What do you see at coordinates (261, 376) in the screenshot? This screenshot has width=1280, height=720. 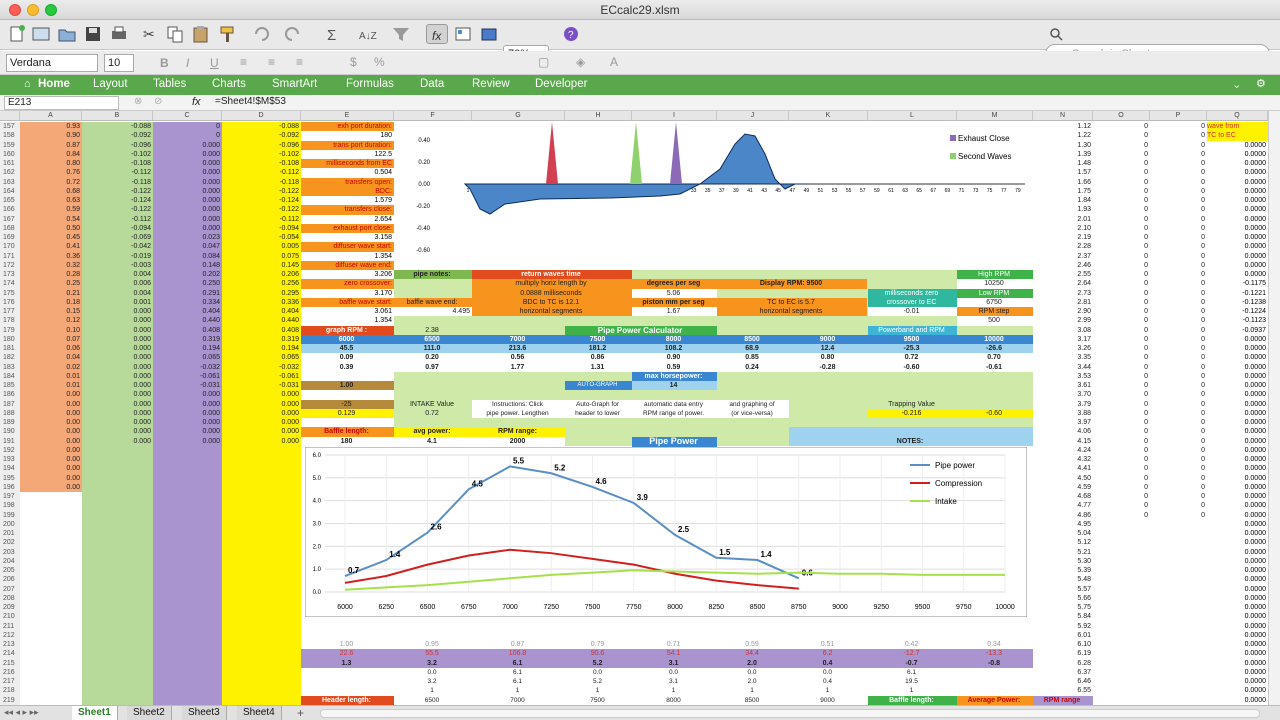 I see `grid-cell: -0.061` at bounding box center [261, 376].